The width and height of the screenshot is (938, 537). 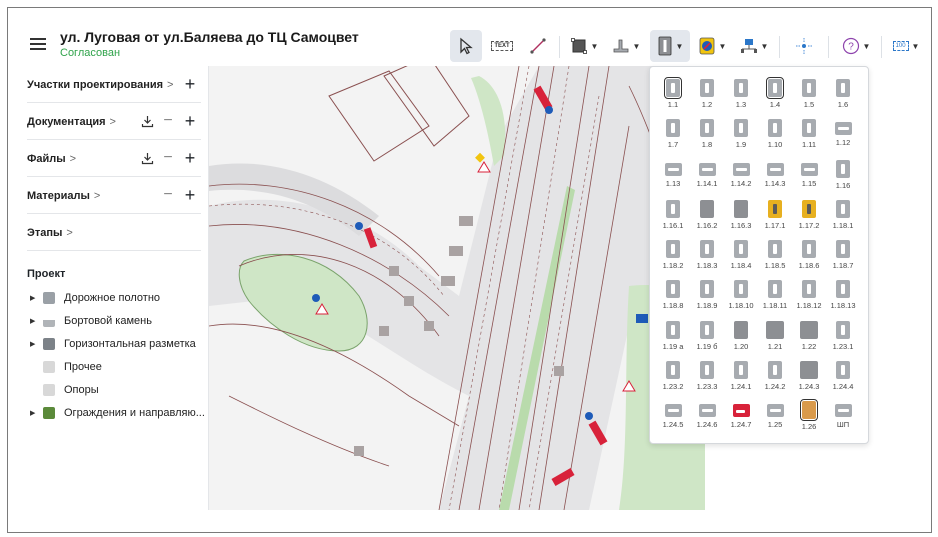 I want to click on road-marking-item: 1.20, so click(x=741, y=337).